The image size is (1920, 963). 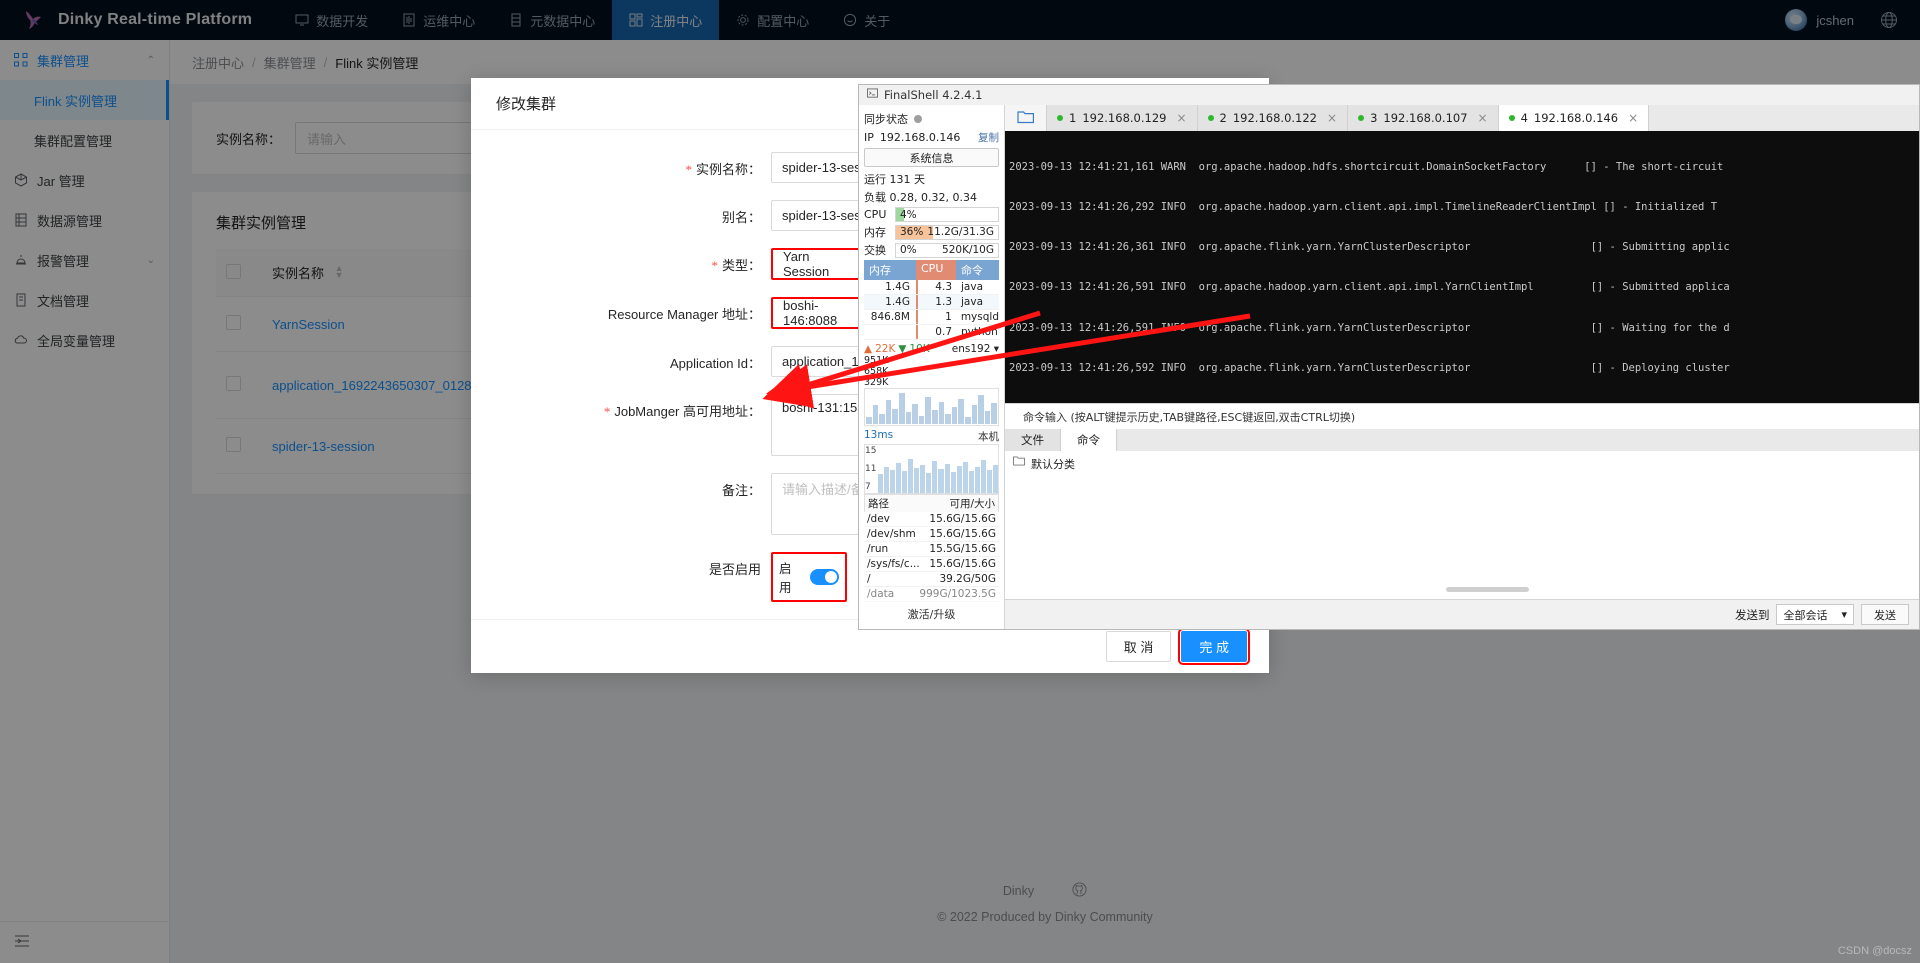 I want to click on horizontal-scrollbar, so click(x=1488, y=589).